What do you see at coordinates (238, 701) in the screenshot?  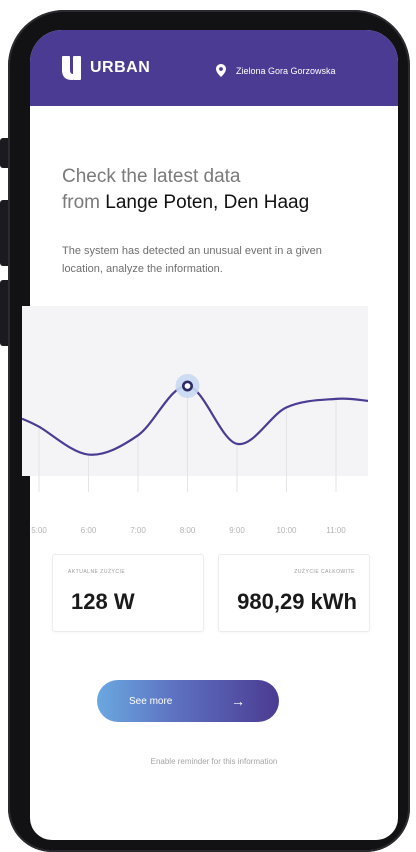 I see `arrow-right-icon: →` at bounding box center [238, 701].